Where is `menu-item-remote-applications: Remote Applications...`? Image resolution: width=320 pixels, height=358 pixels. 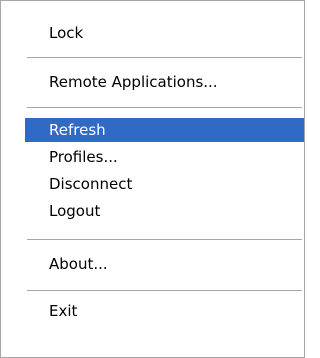 menu-item-remote-applications: Remote Applications... is located at coordinates (164, 82).